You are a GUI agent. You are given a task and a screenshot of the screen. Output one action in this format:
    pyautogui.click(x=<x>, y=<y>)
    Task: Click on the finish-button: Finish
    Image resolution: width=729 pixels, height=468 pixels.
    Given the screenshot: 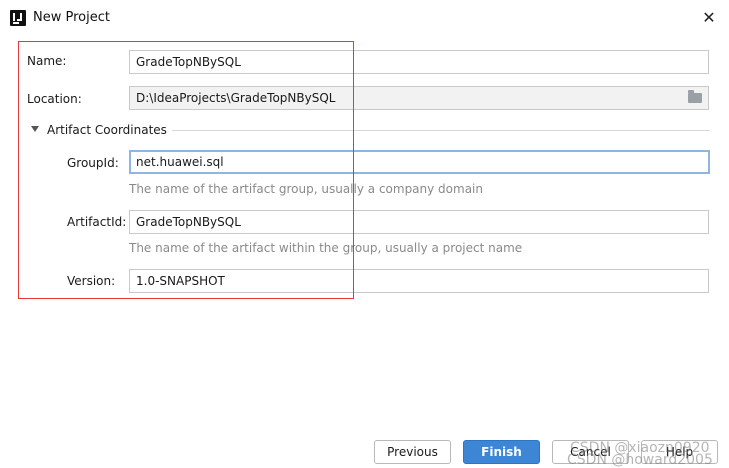 What is the action you would take?
    pyautogui.click(x=501, y=452)
    